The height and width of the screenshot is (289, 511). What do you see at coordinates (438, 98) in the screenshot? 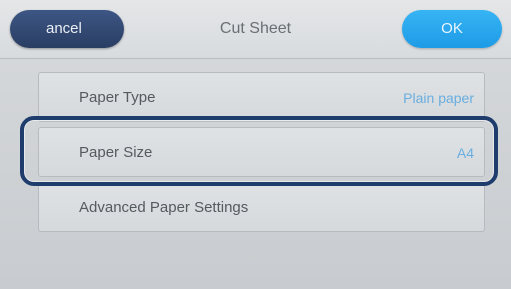
I see `menu-item-value: Plain paper` at bounding box center [438, 98].